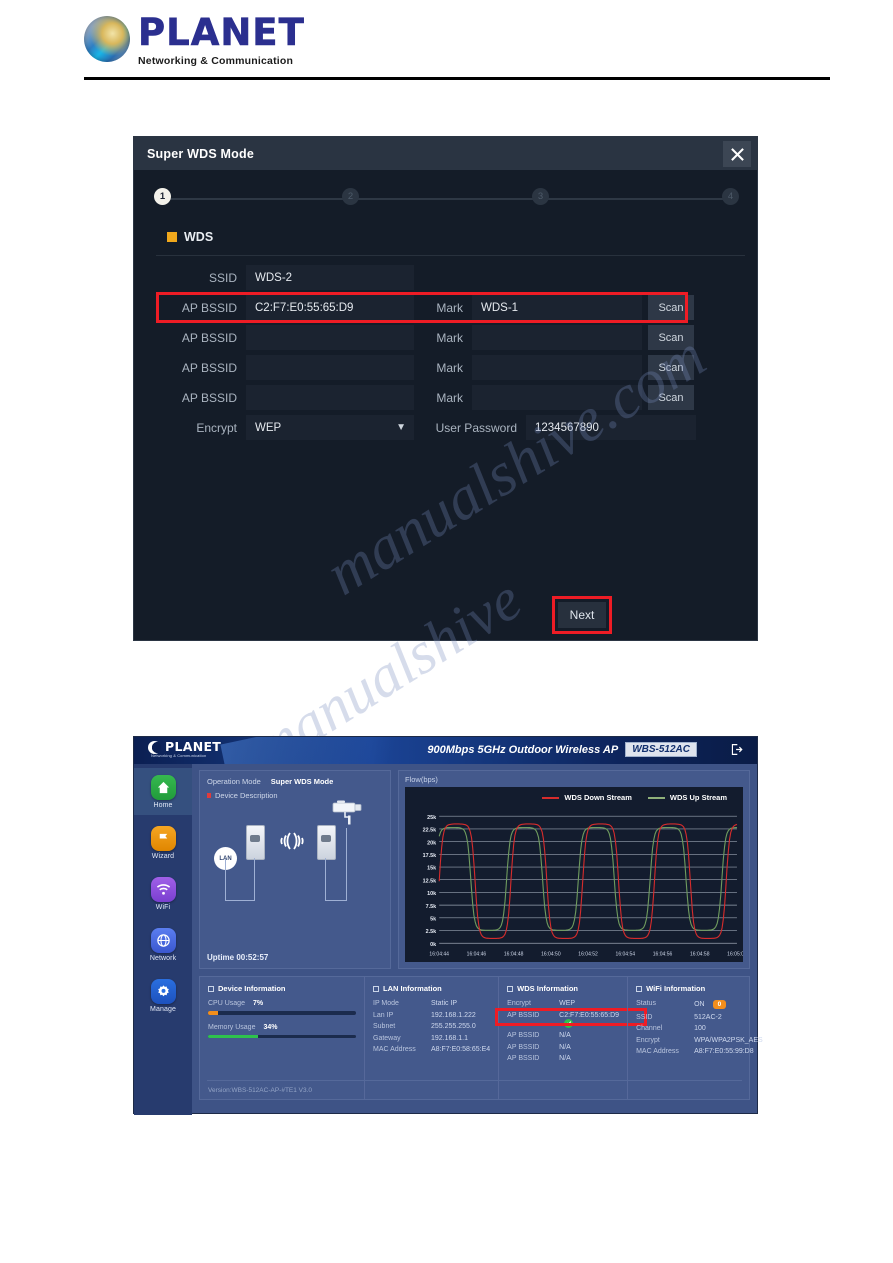 The image size is (893, 1263). I want to click on header-rule, so click(457, 78).